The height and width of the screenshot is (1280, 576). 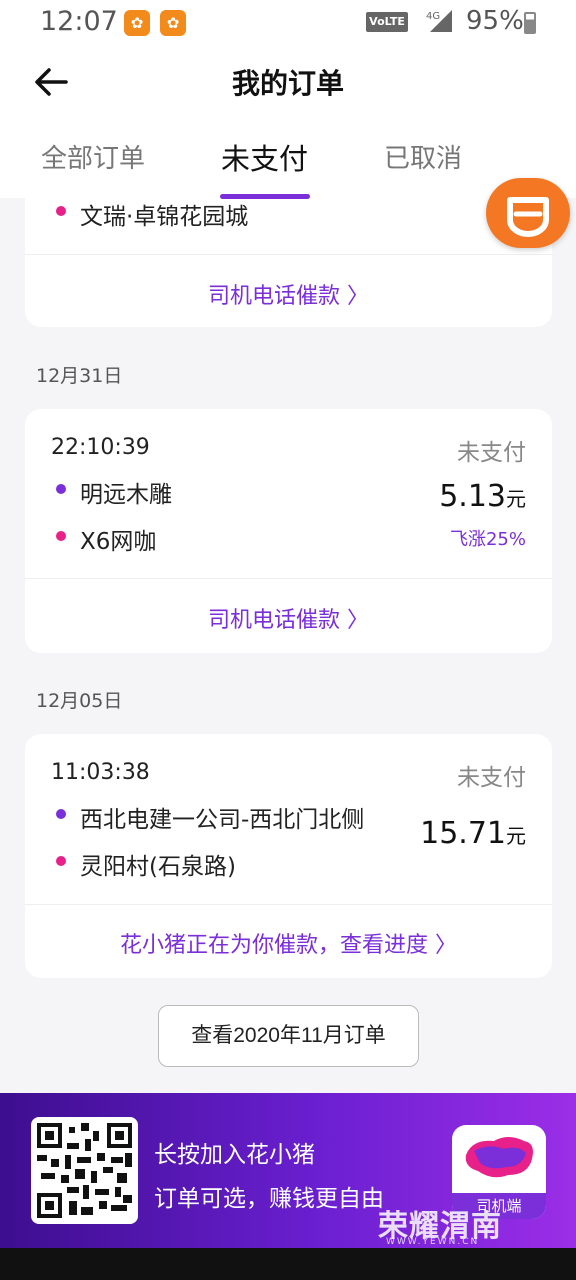 I want to click on tab-unpaid: 未支付, so click(x=264, y=157).